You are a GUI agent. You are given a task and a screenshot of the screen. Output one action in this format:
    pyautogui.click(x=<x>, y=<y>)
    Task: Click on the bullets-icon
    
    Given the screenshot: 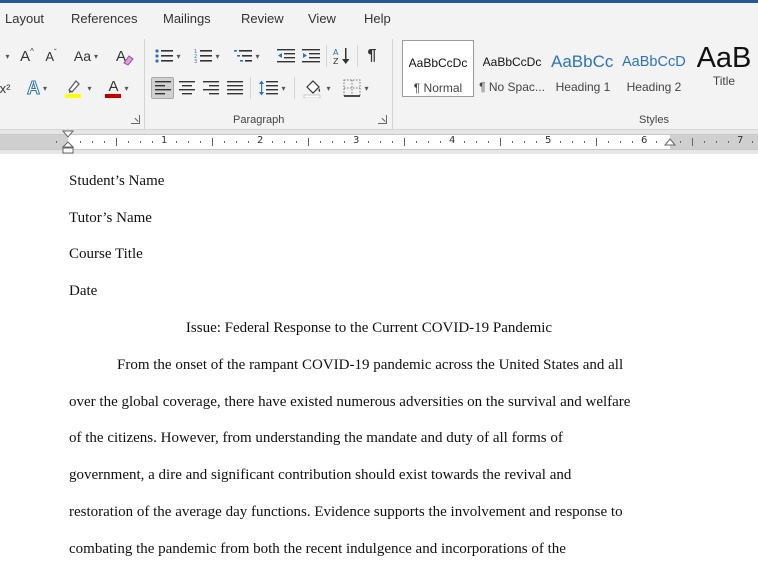 What is the action you would take?
    pyautogui.click(x=164, y=56)
    